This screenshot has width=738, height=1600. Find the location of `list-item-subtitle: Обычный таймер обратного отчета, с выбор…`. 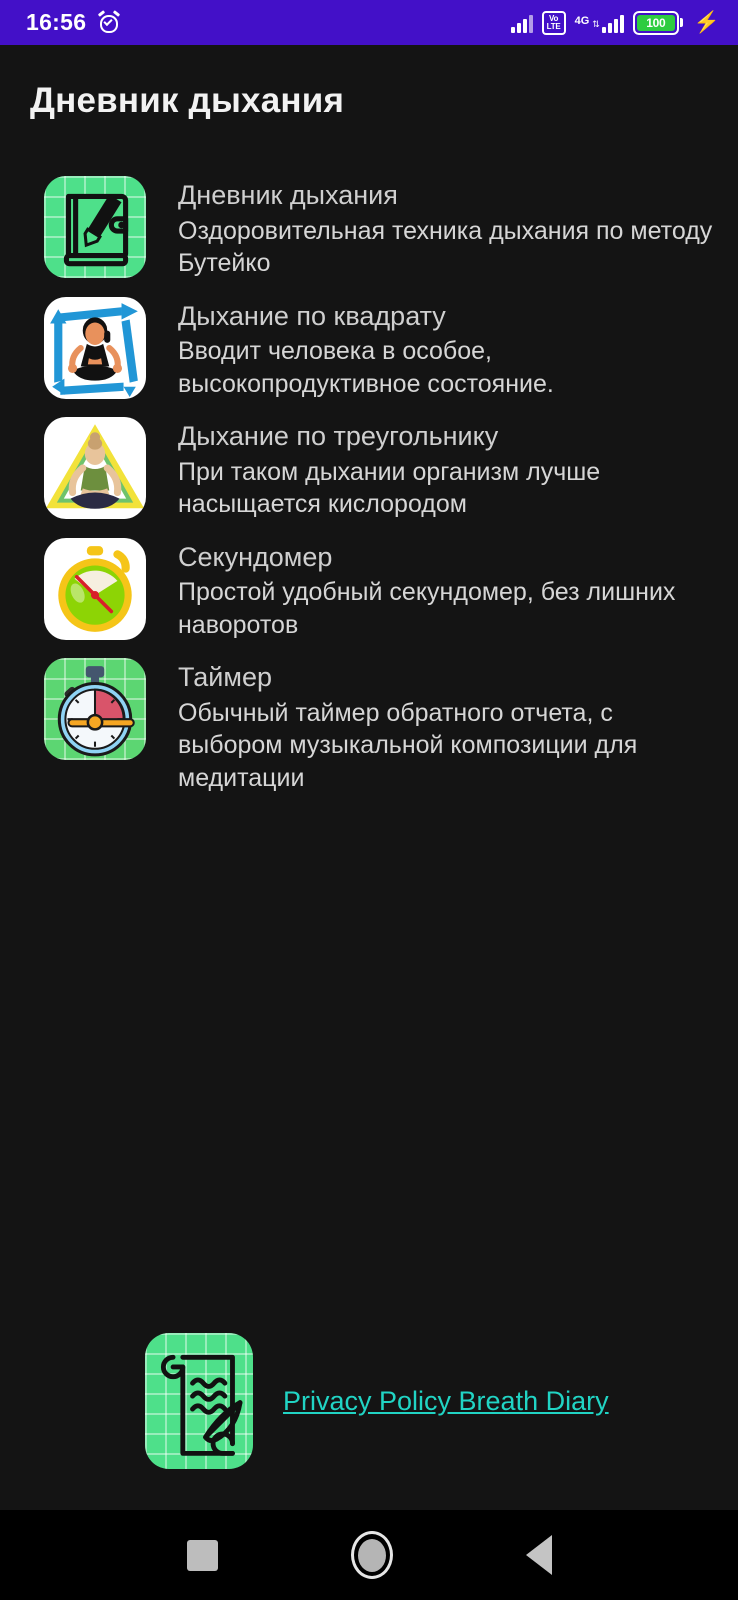

list-item-subtitle: Обычный таймер обратного отчета, с выбор… is located at coordinates (408, 745).